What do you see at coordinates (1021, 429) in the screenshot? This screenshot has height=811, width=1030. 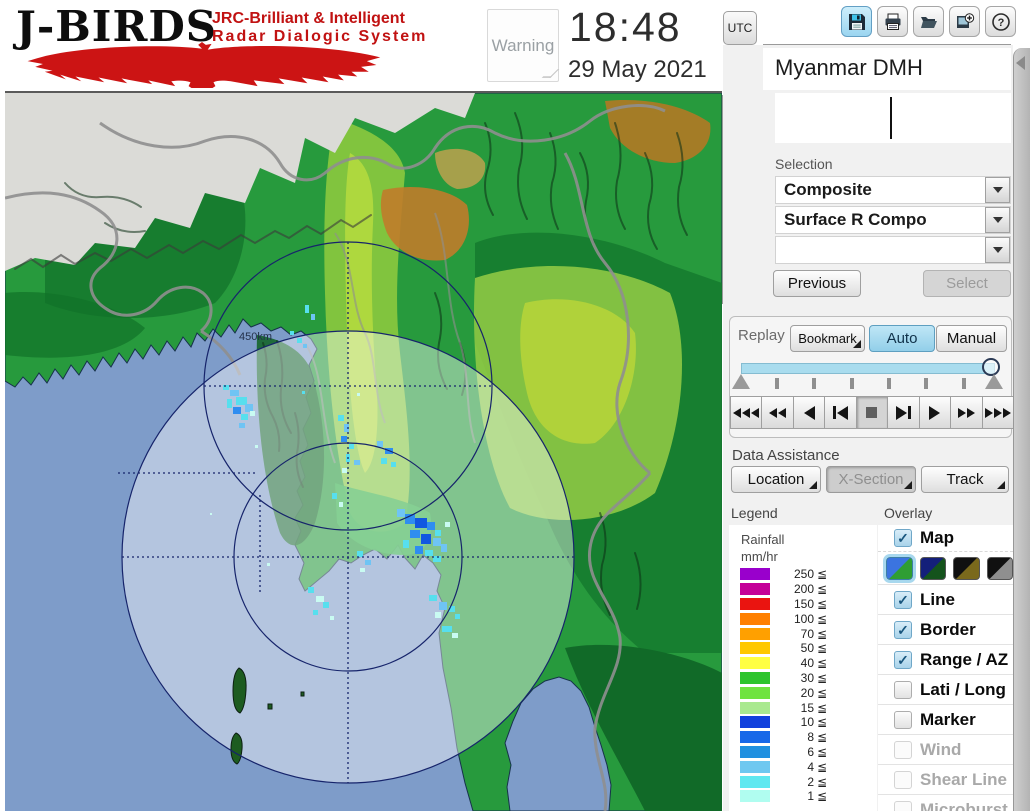 I see `panel-scrollbar` at bounding box center [1021, 429].